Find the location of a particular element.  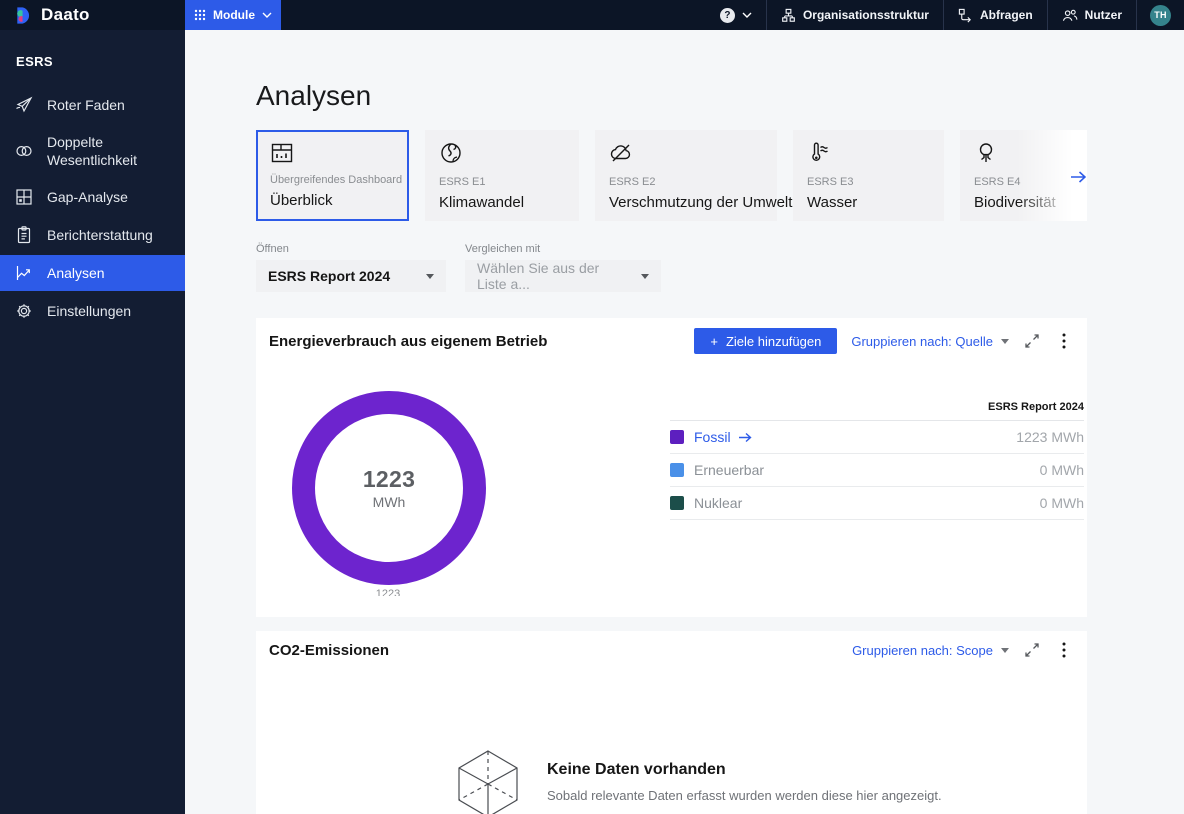

add-targets-button: + Ziele hinzufügen is located at coordinates (766, 341).